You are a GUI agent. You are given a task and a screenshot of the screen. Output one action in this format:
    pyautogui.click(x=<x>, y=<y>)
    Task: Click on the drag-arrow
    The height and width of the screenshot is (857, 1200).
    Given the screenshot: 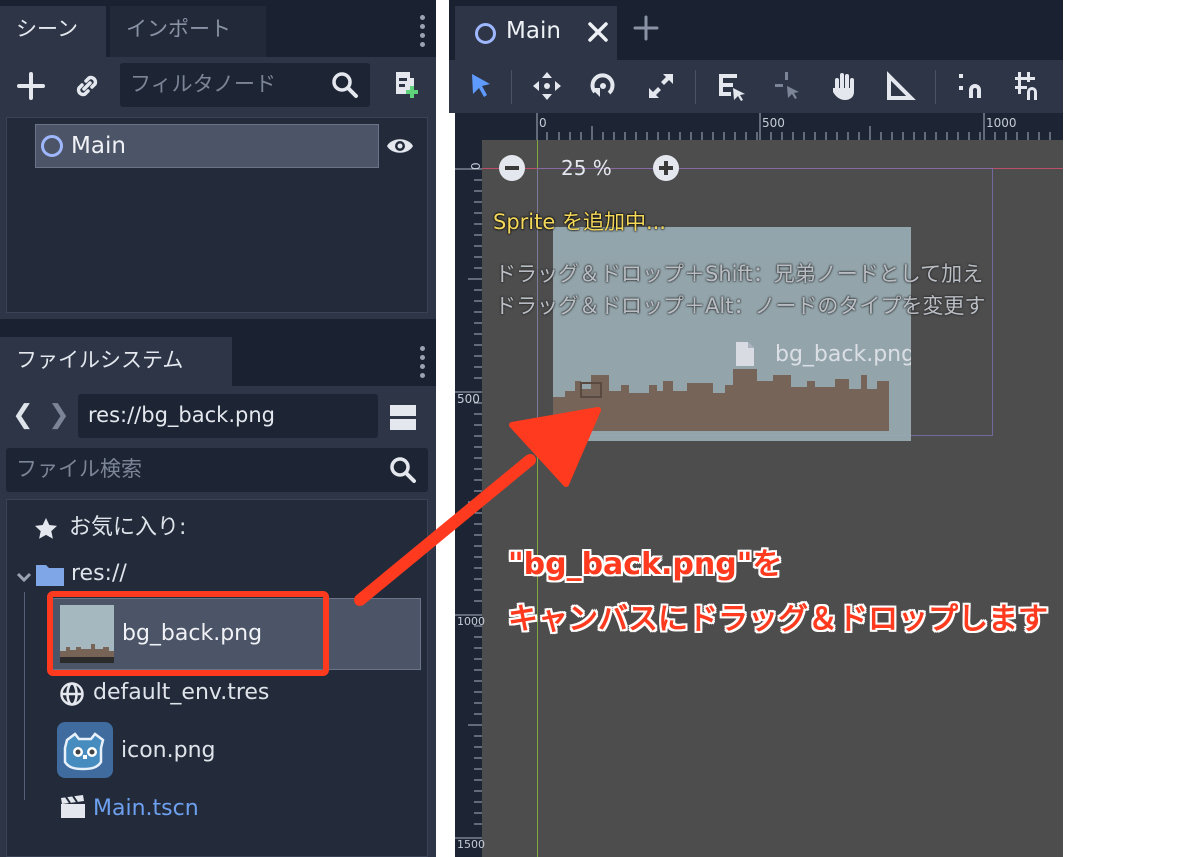 What is the action you would take?
    pyautogui.click(x=477, y=506)
    